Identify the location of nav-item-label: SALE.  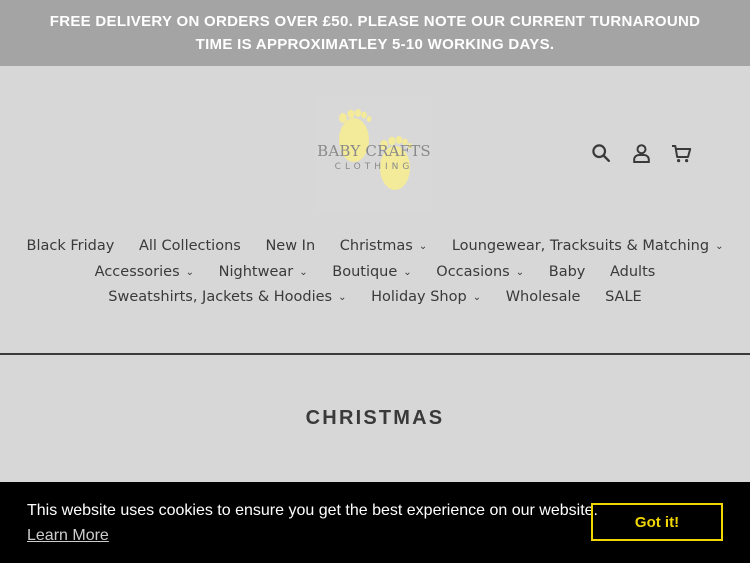
(623, 297).